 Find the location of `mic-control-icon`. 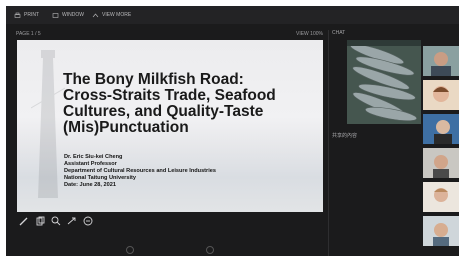

mic-control-icon is located at coordinates (130, 250).